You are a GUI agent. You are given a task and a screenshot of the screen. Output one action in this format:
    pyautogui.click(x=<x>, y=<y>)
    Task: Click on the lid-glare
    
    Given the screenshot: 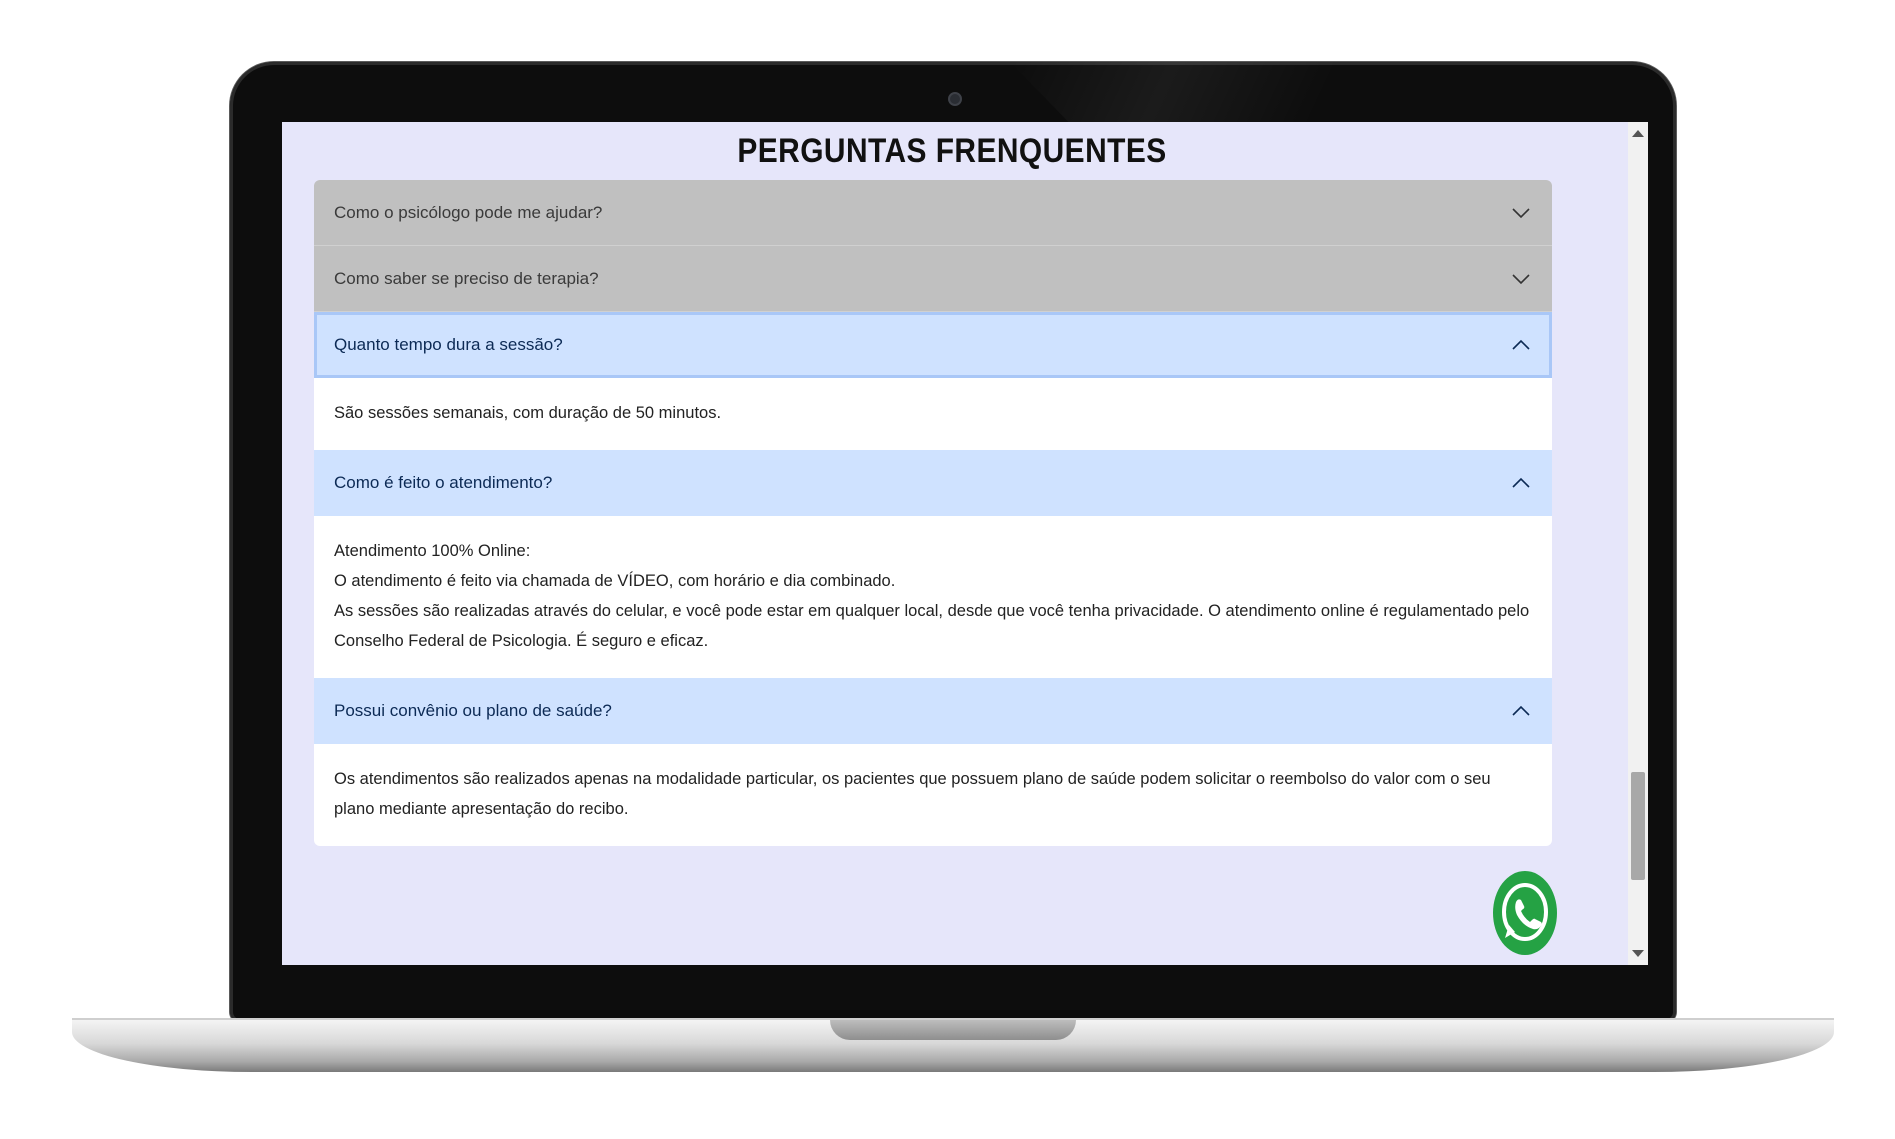 What is the action you would take?
    pyautogui.click(x=1270, y=94)
    